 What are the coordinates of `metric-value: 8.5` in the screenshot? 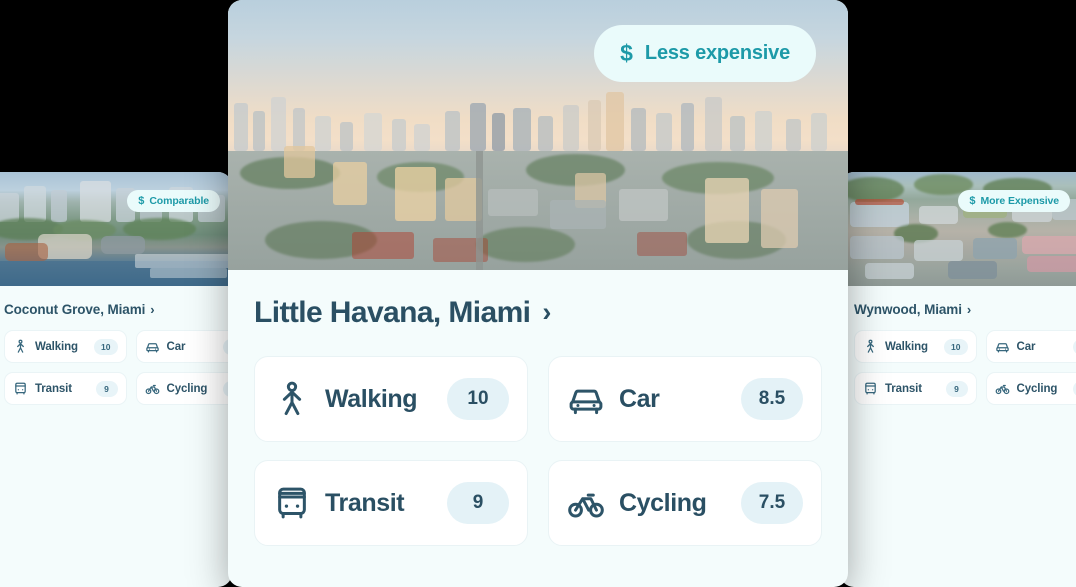 It's located at (772, 399).